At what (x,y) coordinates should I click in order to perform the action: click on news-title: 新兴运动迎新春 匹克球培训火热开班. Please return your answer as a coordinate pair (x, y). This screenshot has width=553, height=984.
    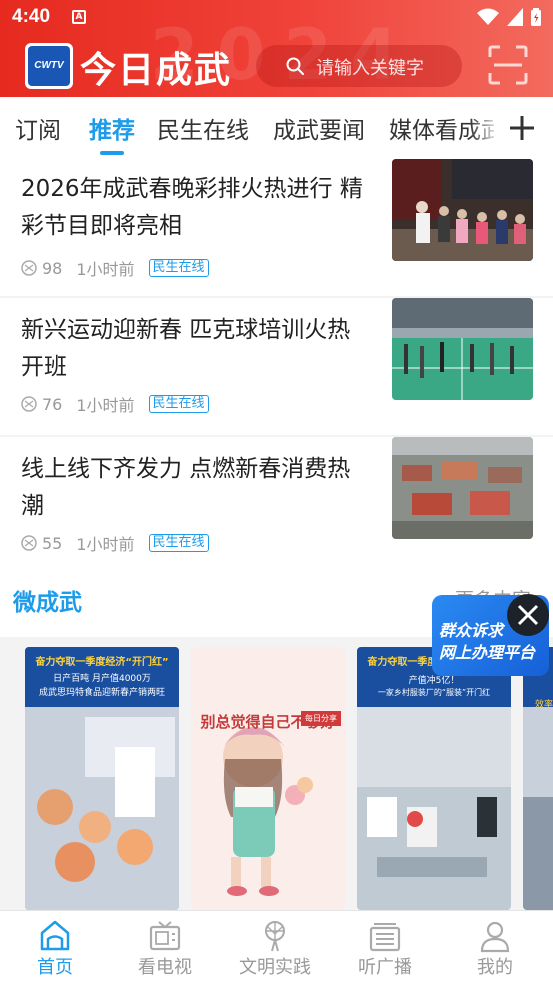
    Looking at the image, I should click on (193, 349).